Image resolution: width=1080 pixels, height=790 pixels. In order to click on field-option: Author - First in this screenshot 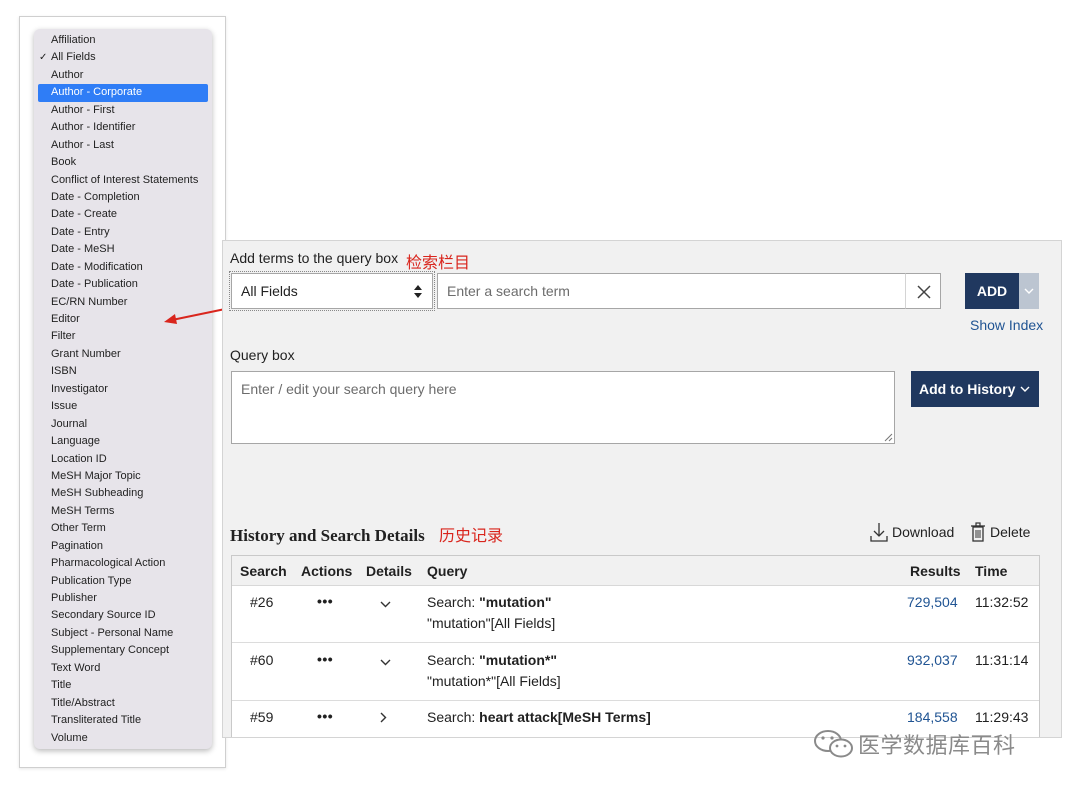, I will do `click(123, 110)`.